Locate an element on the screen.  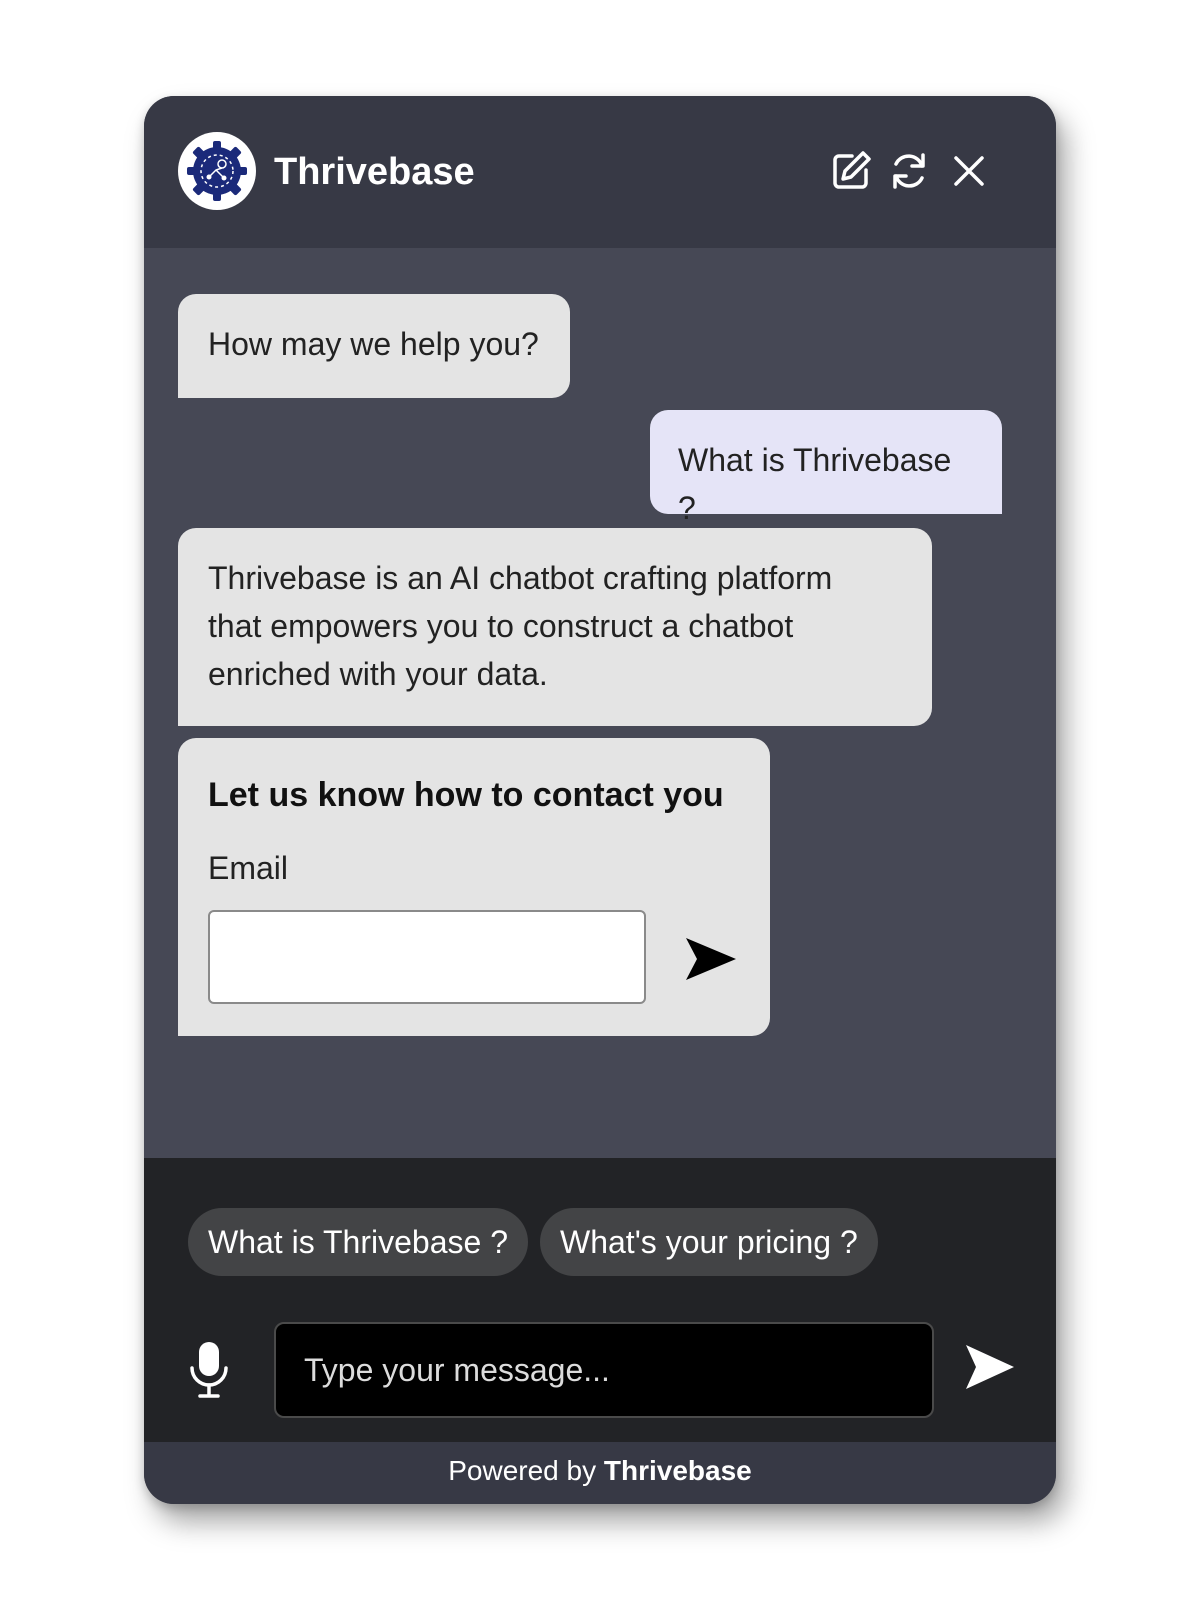
message-text: How may we help you? is located at coordinates (373, 344).